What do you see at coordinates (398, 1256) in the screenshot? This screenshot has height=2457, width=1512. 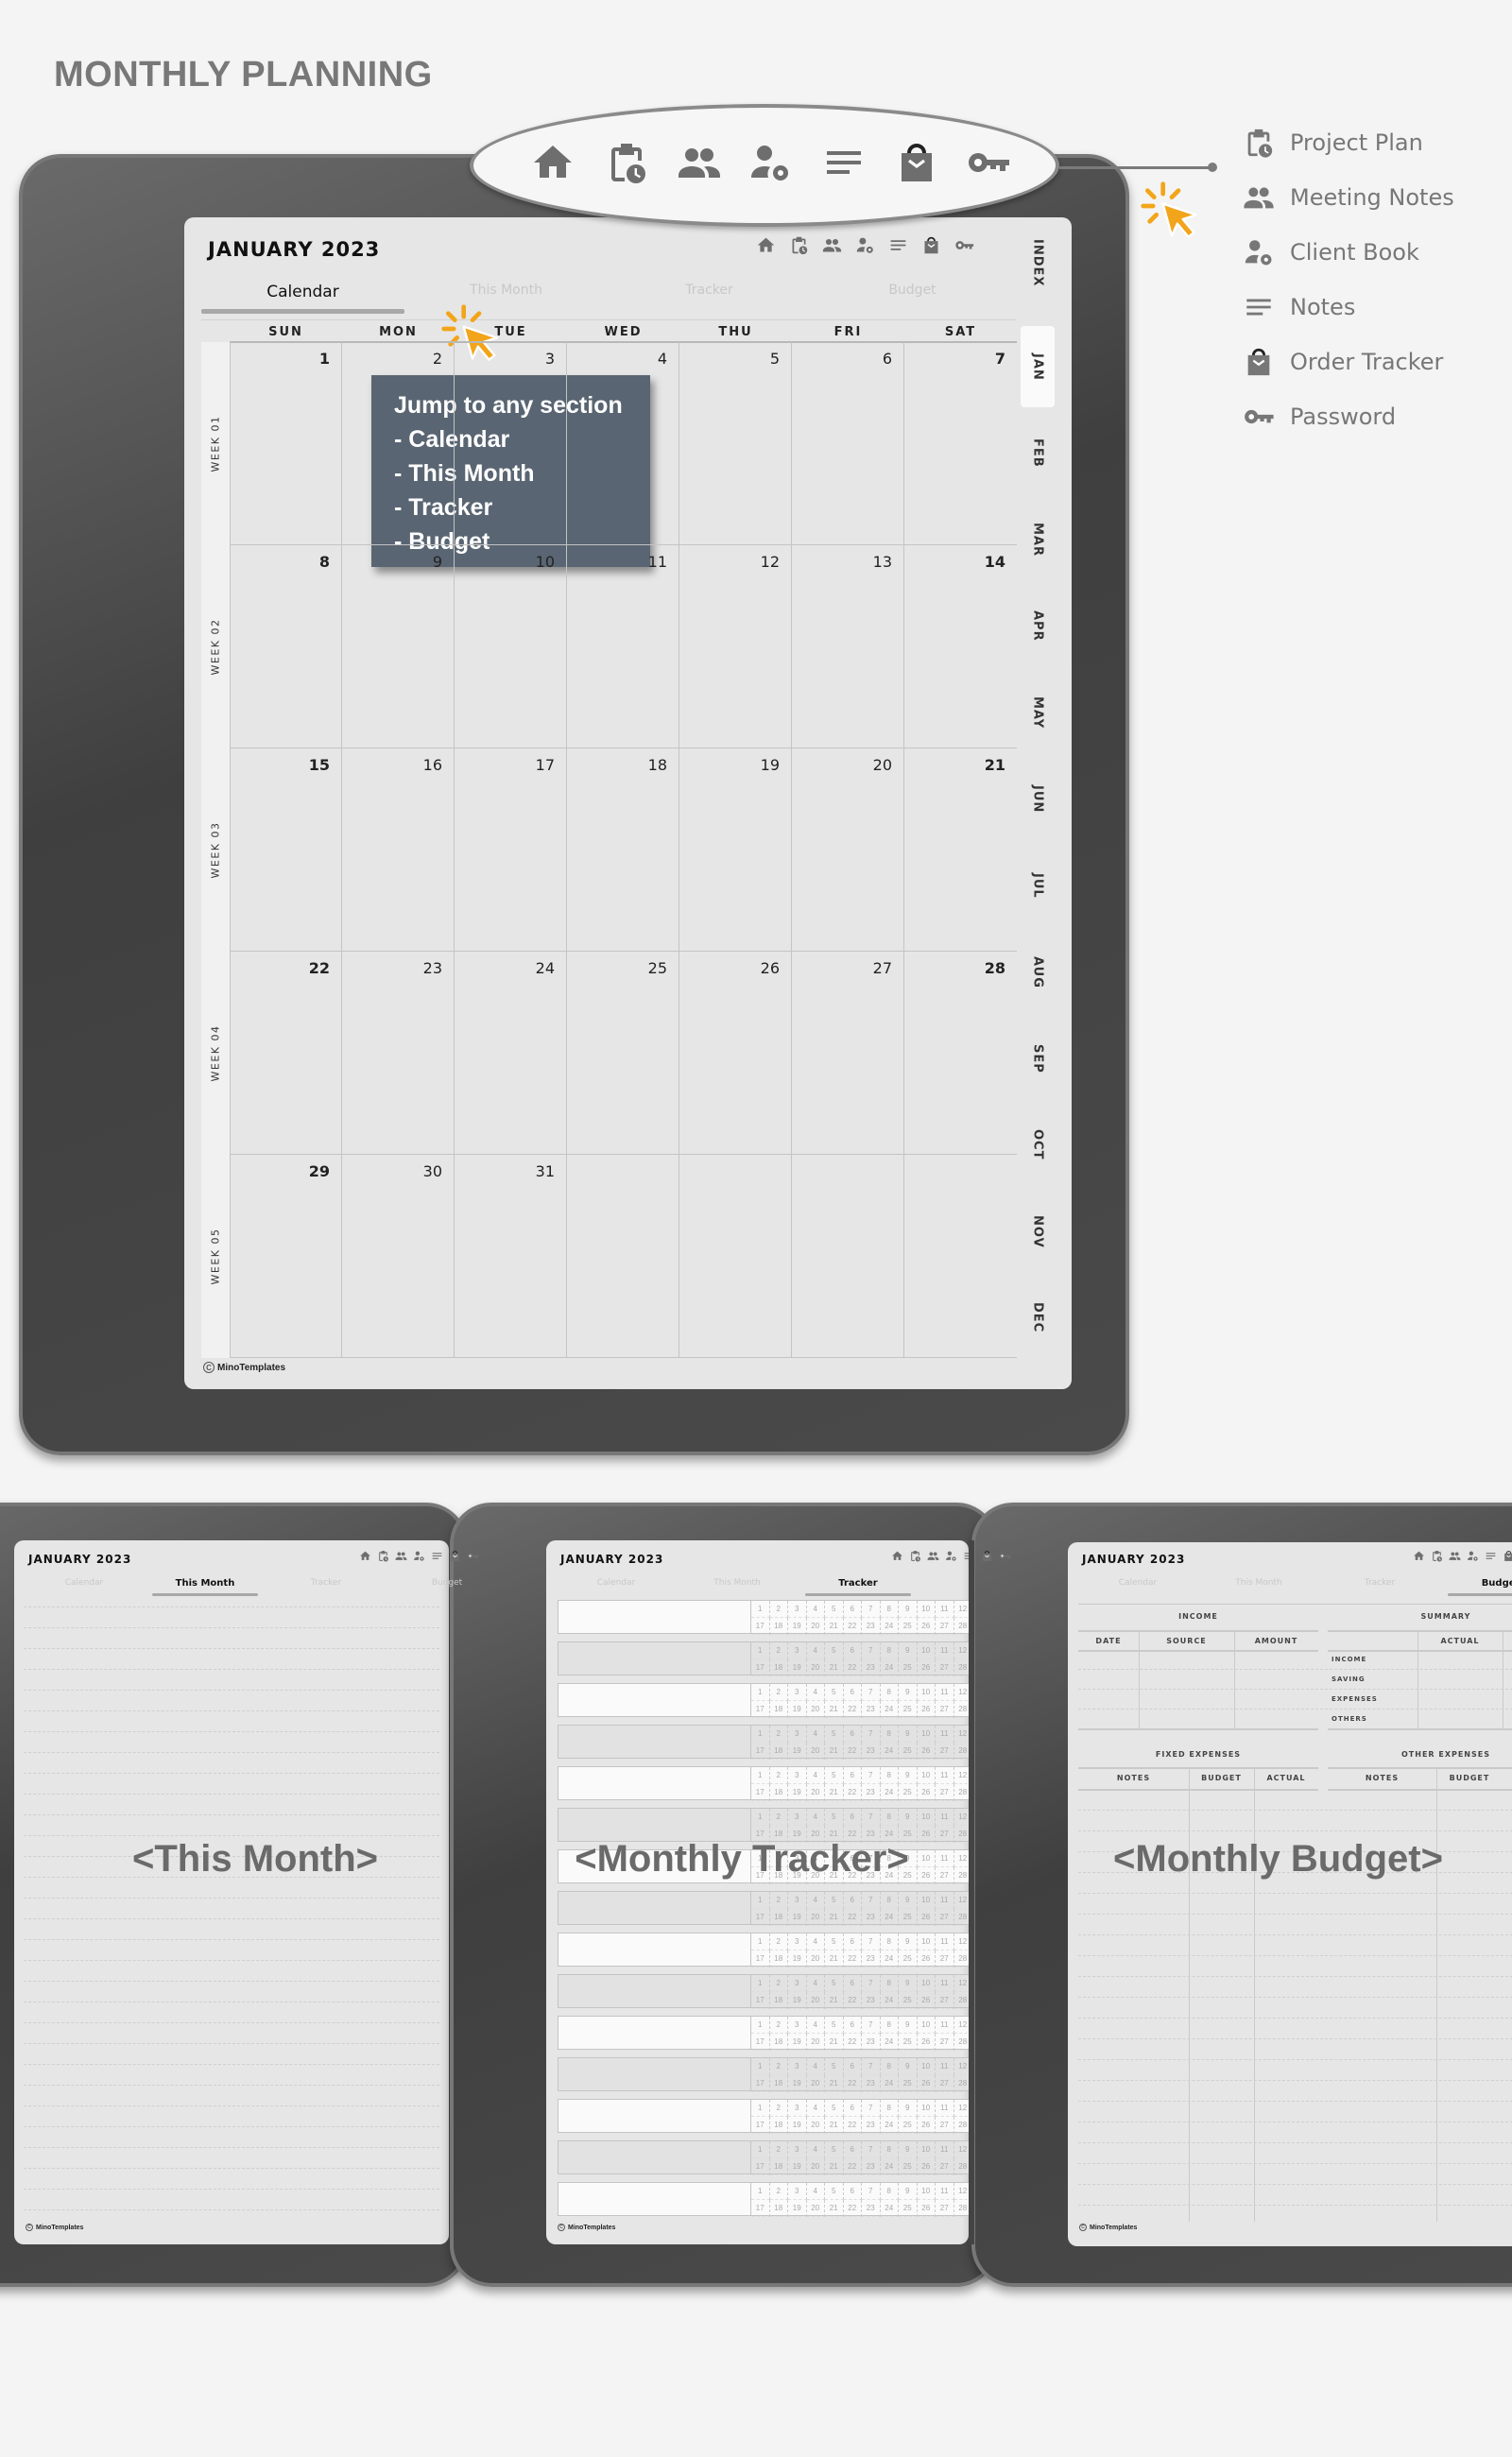 I see `day-cell: 30` at bounding box center [398, 1256].